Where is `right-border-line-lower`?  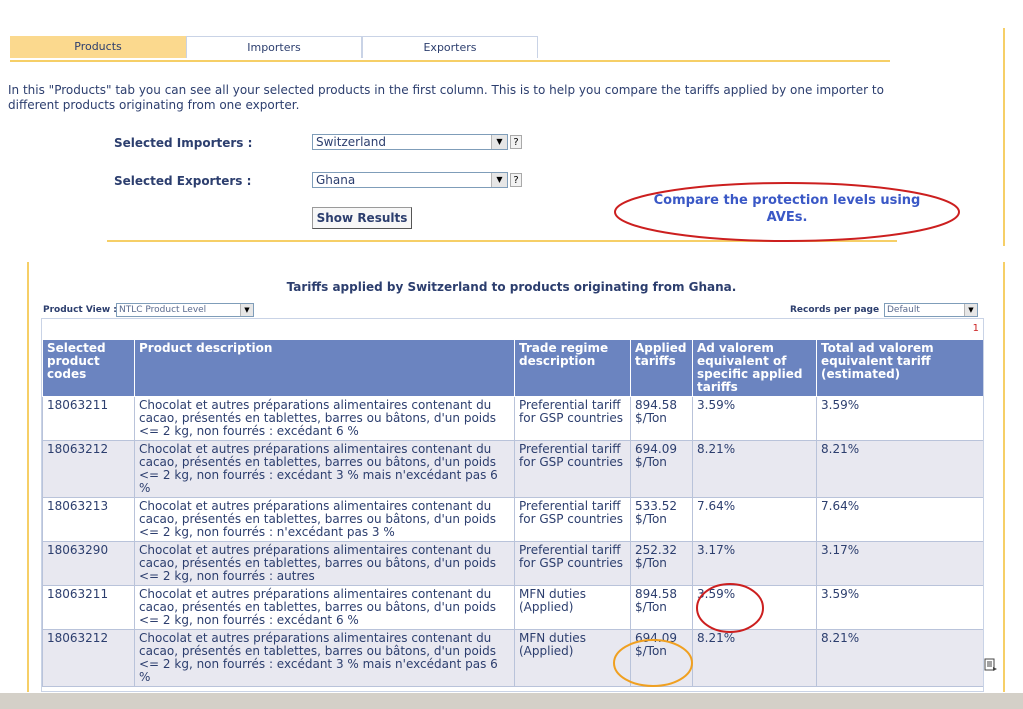
right-border-line-lower is located at coordinates (1004, 477).